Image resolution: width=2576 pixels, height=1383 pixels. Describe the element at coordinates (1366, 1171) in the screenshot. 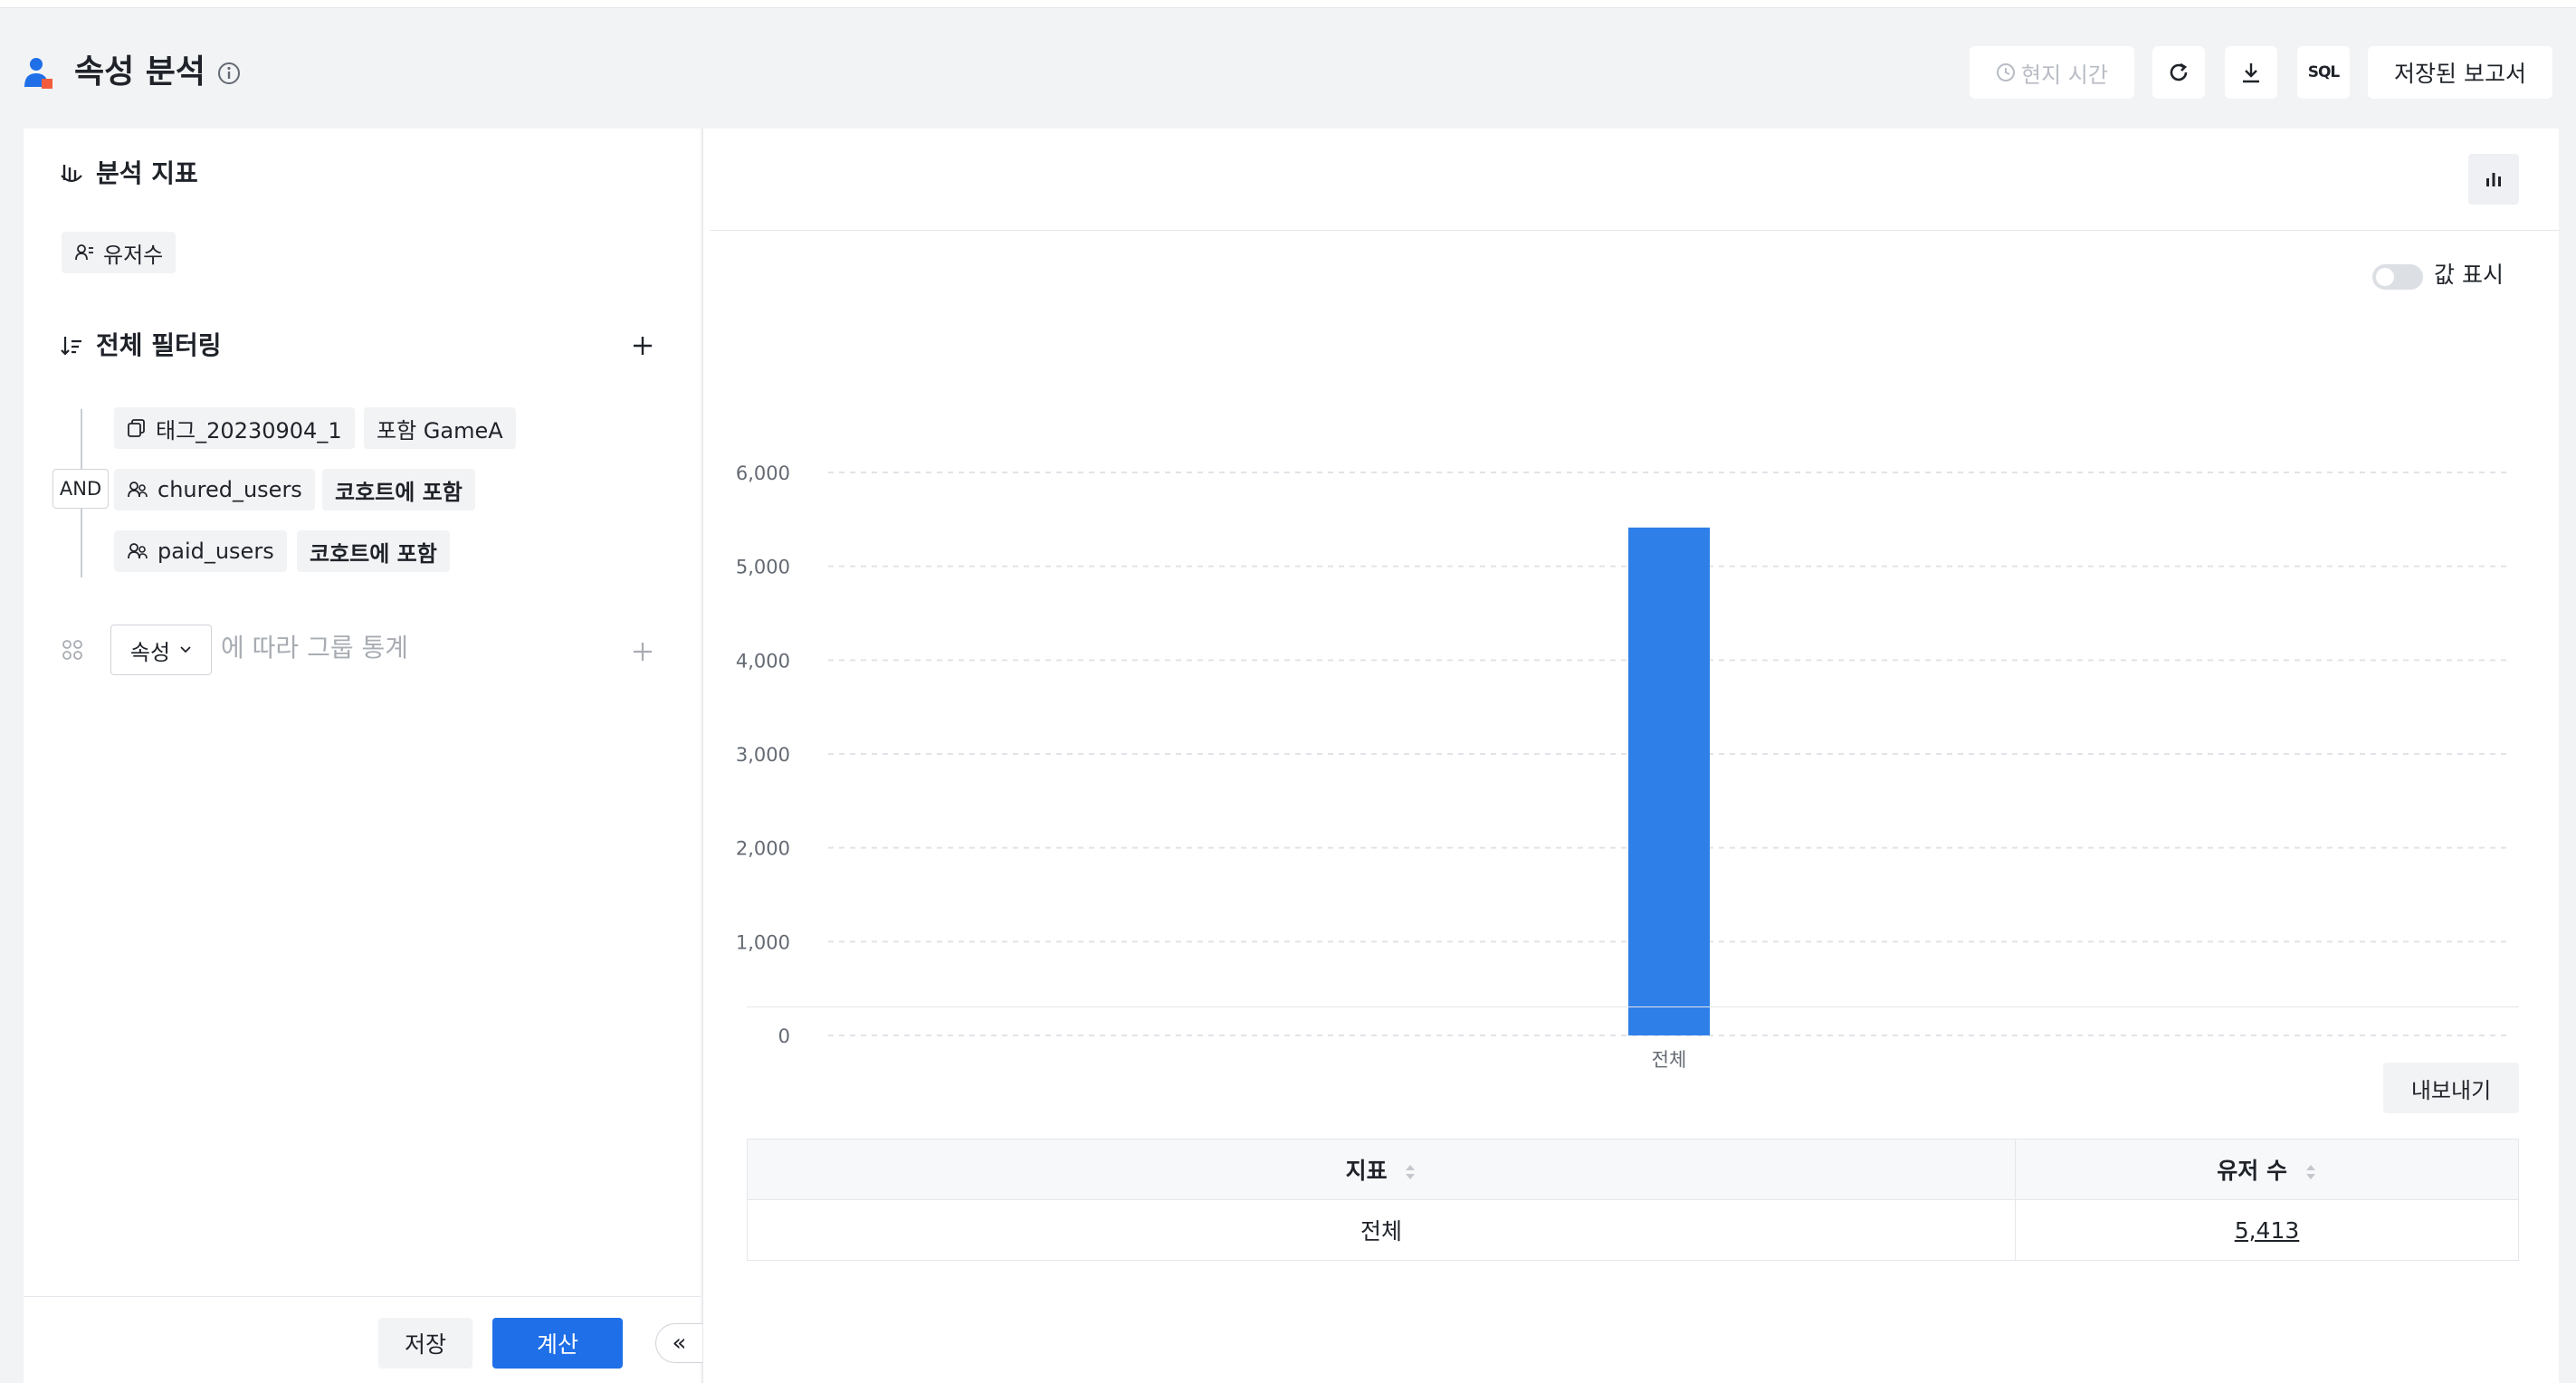

I see `table-header-label: 지표` at that location.